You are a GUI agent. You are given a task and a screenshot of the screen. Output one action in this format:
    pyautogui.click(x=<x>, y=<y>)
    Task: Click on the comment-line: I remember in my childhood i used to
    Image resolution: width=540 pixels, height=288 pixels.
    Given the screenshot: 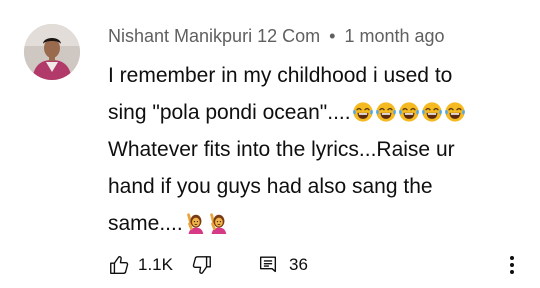 What is the action you would take?
    pyautogui.click(x=280, y=75)
    